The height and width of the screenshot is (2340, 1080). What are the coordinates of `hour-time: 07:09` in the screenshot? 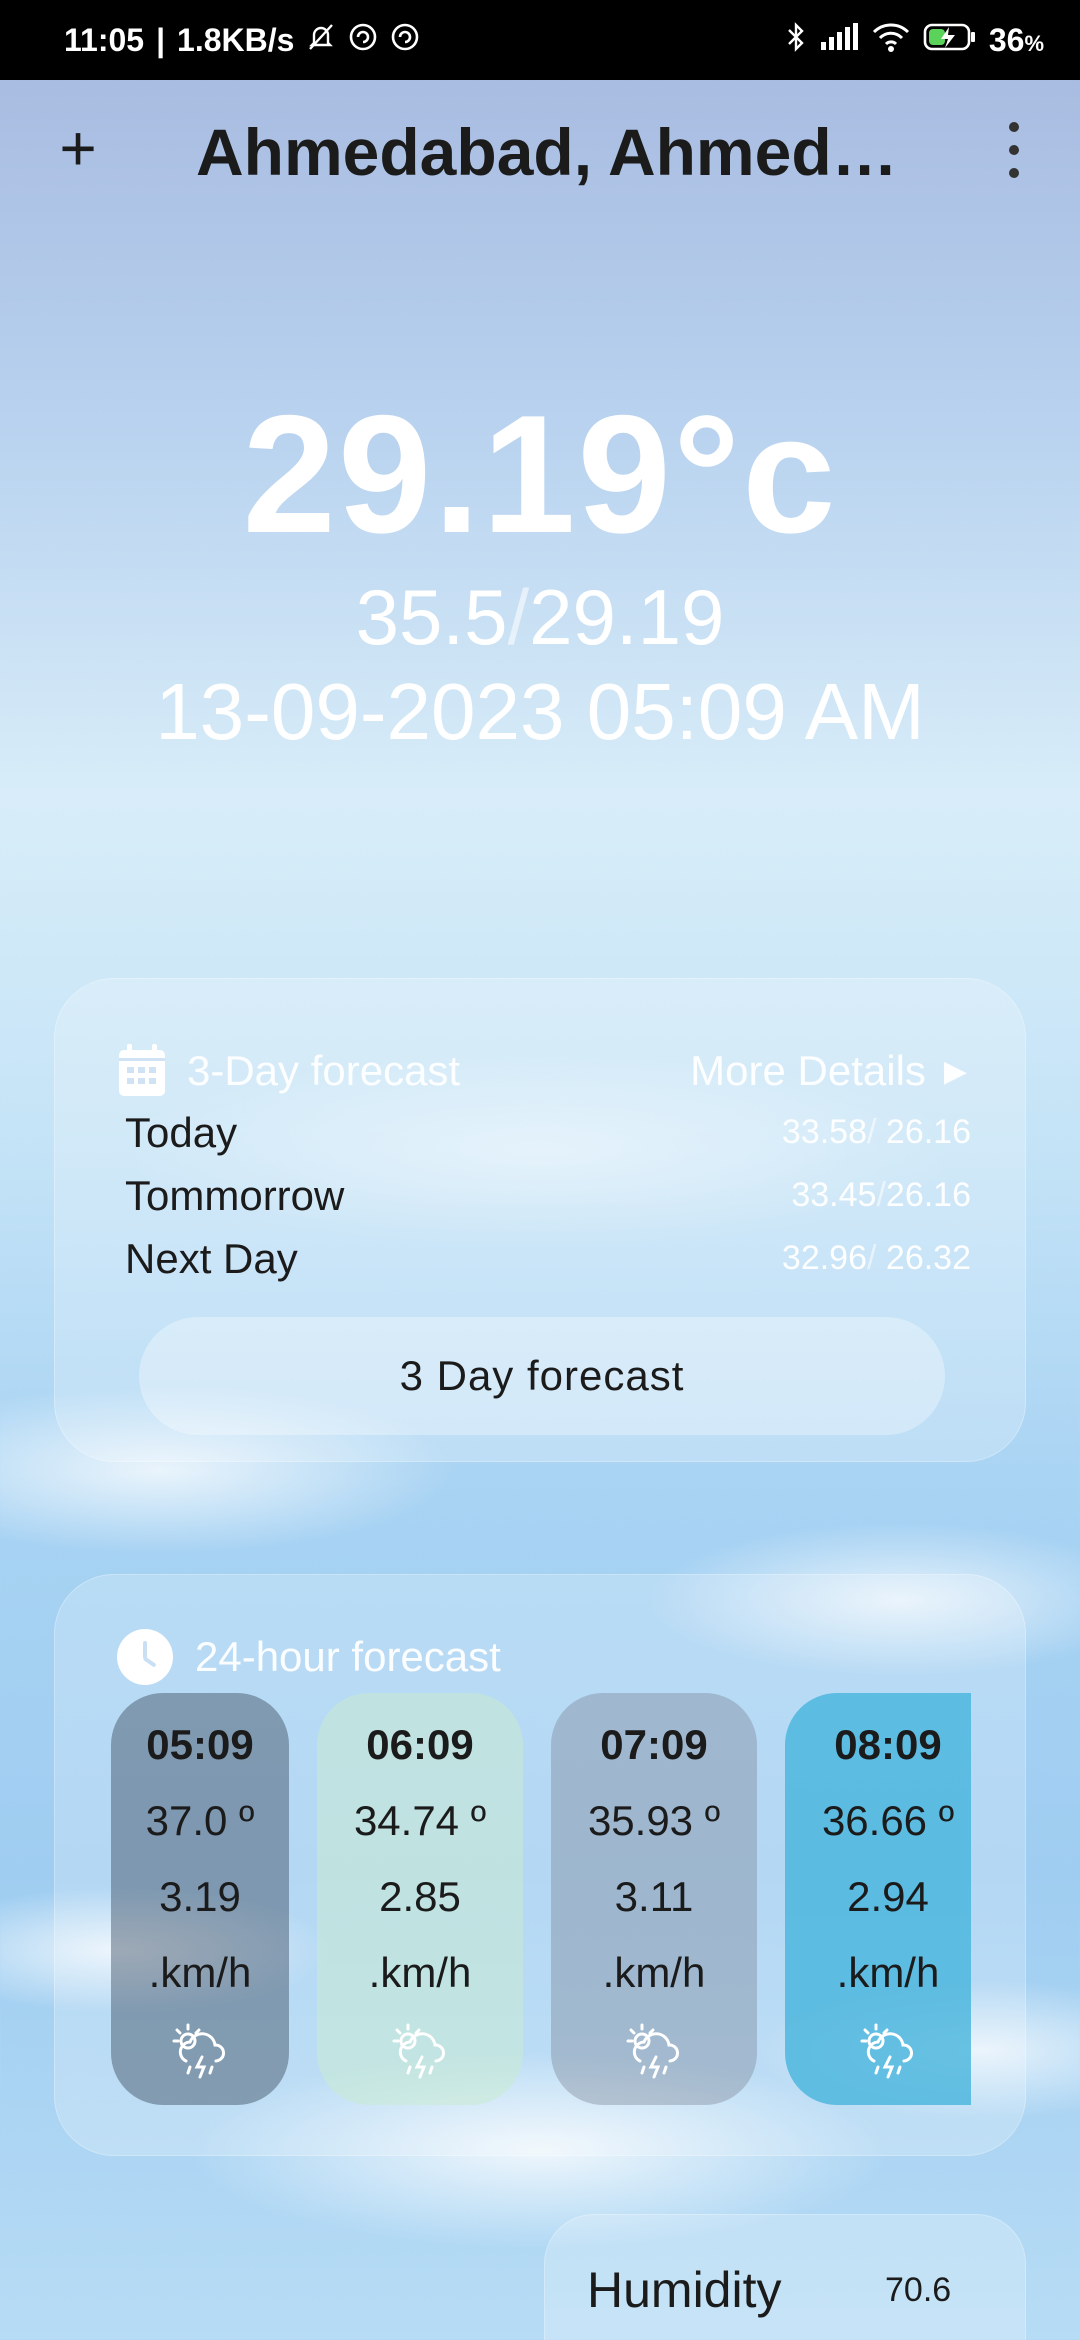 It's located at (654, 1744).